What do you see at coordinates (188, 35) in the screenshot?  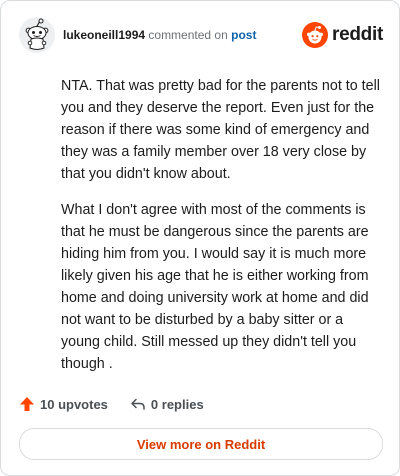 I see `action-text: commented on` at bounding box center [188, 35].